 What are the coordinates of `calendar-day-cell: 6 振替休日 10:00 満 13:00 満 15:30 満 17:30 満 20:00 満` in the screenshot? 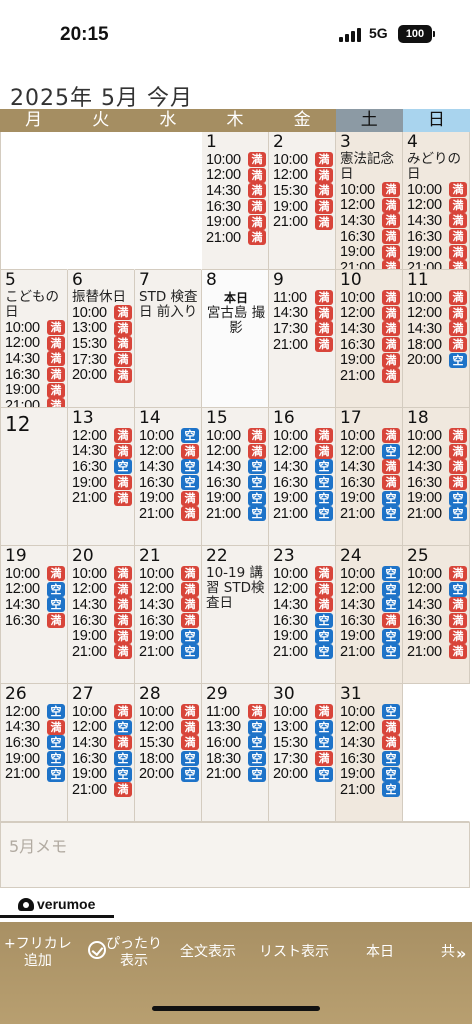 It's located at (101, 339).